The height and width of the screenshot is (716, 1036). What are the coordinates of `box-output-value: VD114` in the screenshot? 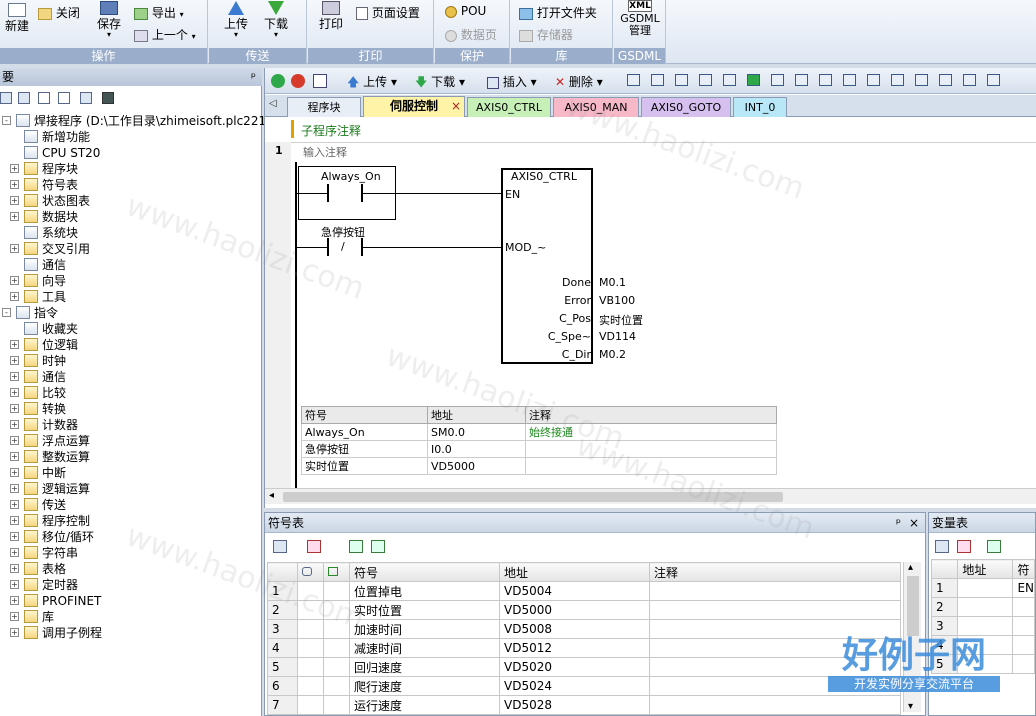 It's located at (617, 336).